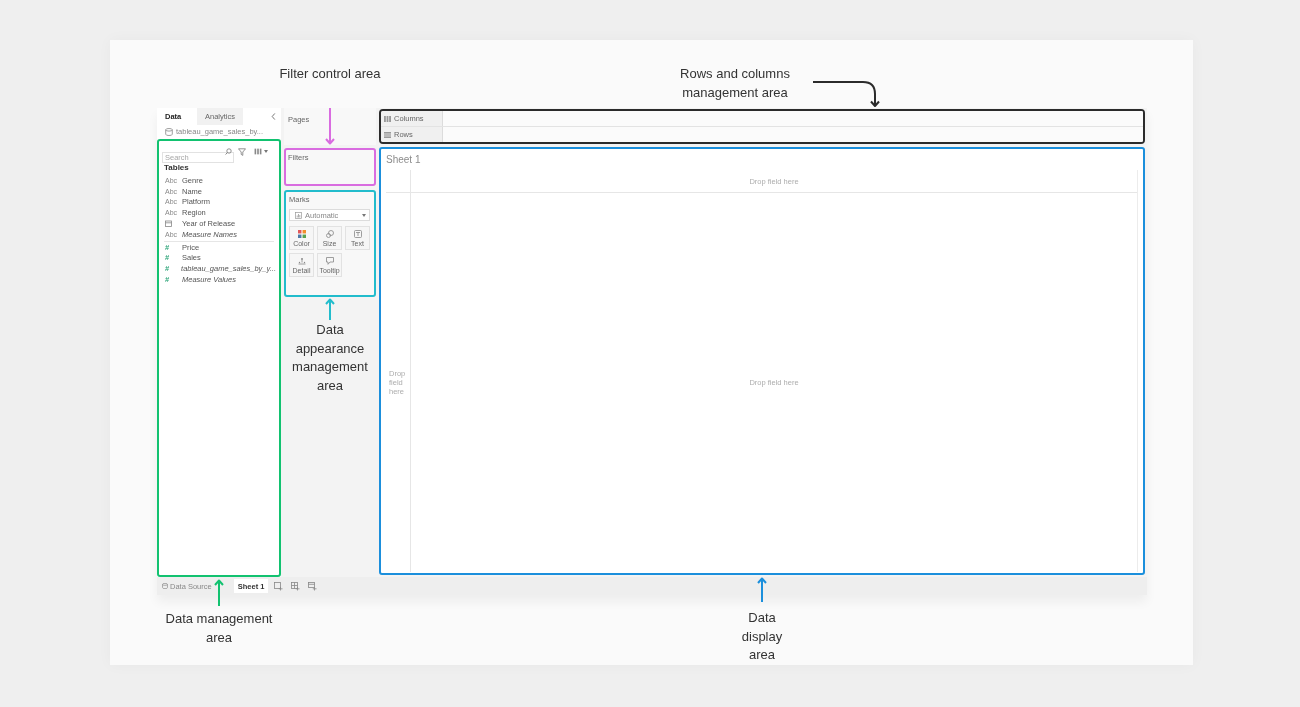  What do you see at coordinates (330, 358) in the screenshot?
I see `annotation-label: Data appearance management area` at bounding box center [330, 358].